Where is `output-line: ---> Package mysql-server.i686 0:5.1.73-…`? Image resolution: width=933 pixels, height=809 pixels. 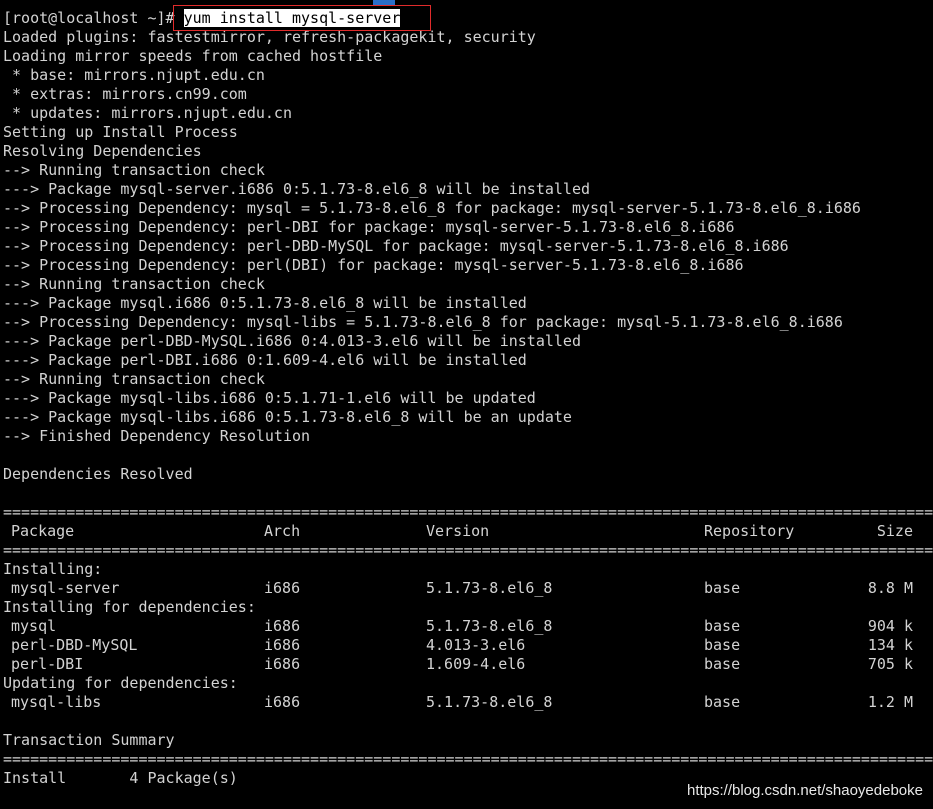 output-line: ---> Package mysql-server.i686 0:5.1.73-… is located at coordinates (296, 189).